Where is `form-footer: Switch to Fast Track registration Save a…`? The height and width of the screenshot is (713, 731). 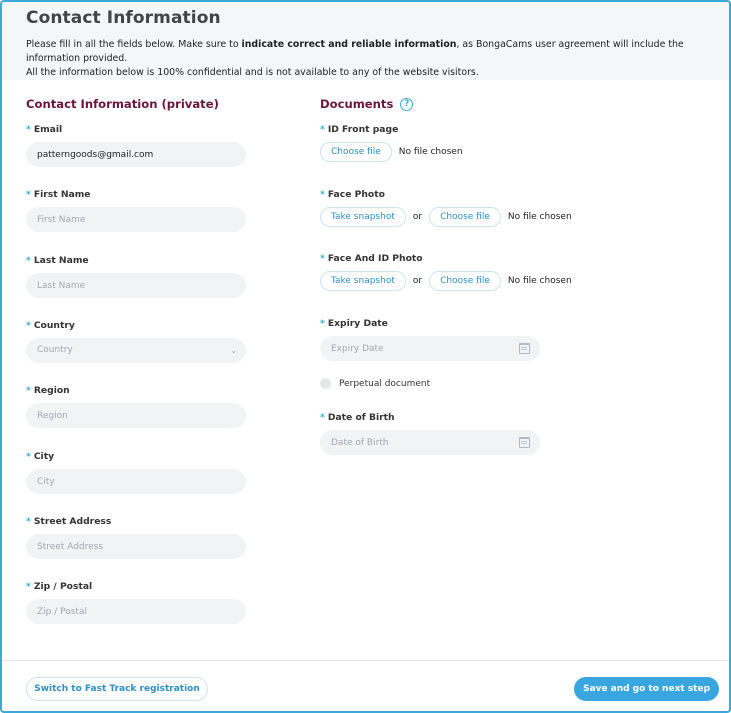
form-footer: Switch to Fast Track registration Save a… is located at coordinates (365, 685).